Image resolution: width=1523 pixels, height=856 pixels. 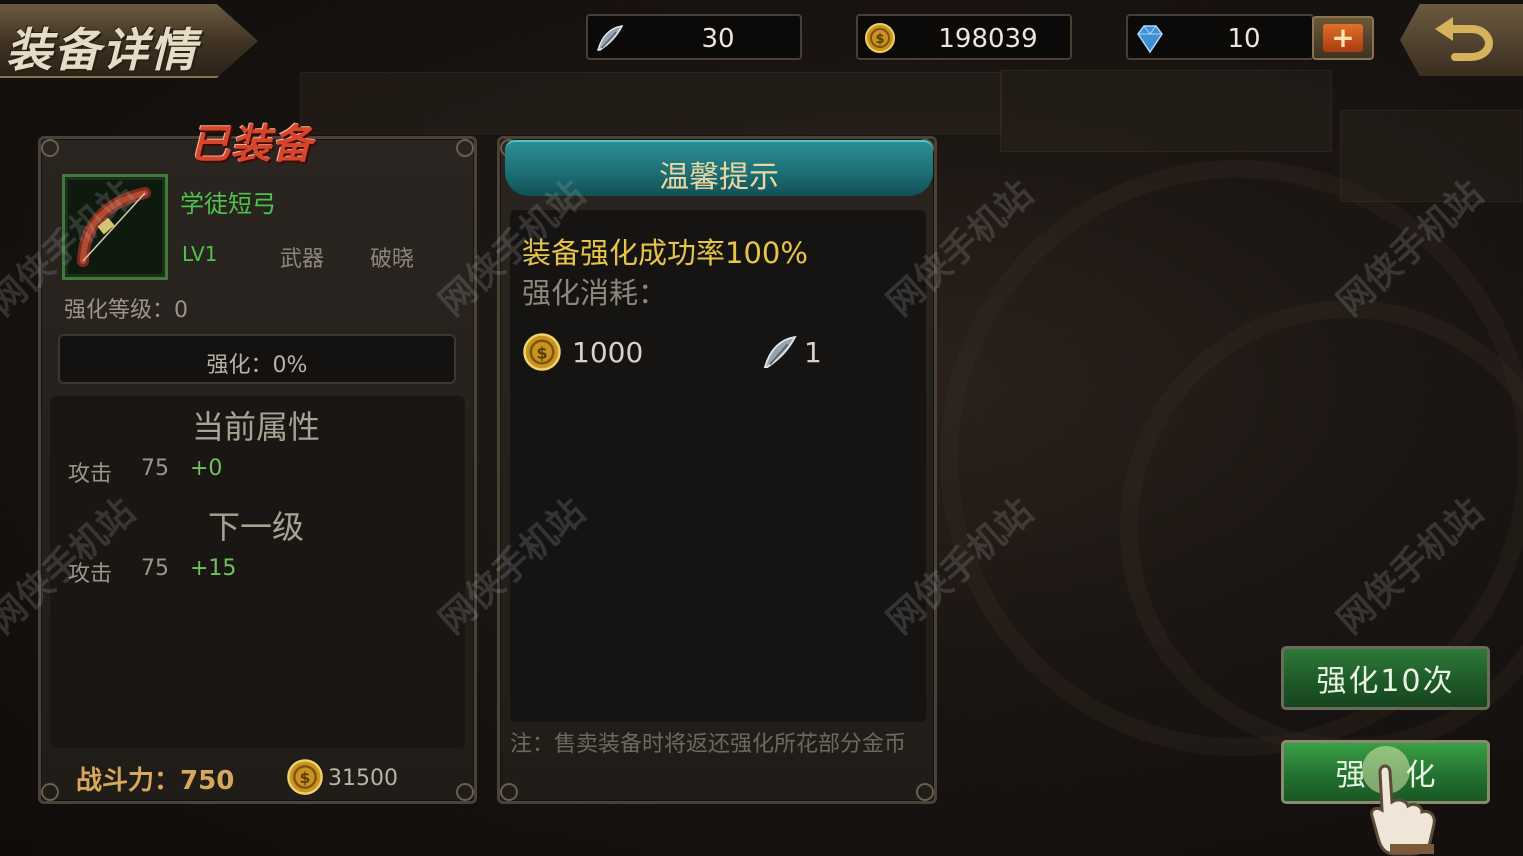 What do you see at coordinates (228, 204) in the screenshot?
I see `item-name: 学徒短弓` at bounding box center [228, 204].